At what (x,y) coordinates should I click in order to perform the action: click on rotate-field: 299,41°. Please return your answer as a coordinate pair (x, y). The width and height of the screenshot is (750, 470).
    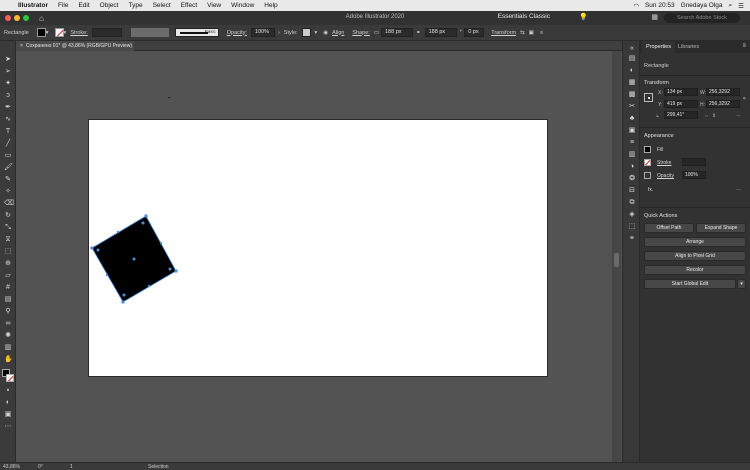
    Looking at the image, I should click on (681, 115).